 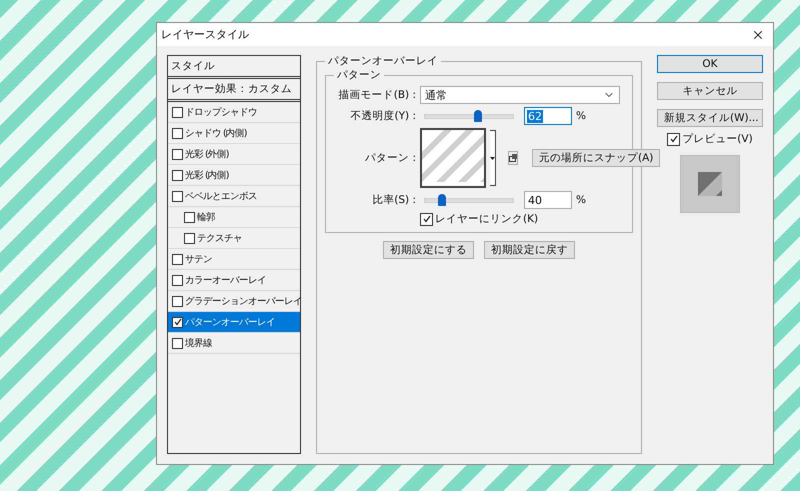 What do you see at coordinates (513, 158) in the screenshot?
I see `new-preset-icon` at bounding box center [513, 158].